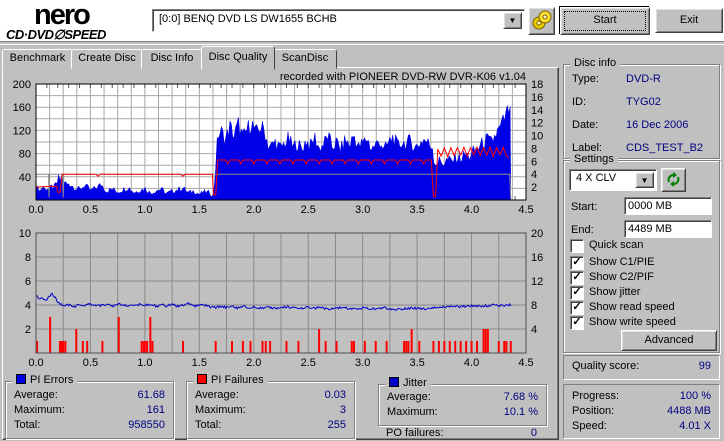  Describe the element at coordinates (461, 434) in the screenshot. I see `po-failures-row: PO failures: 0` at that location.